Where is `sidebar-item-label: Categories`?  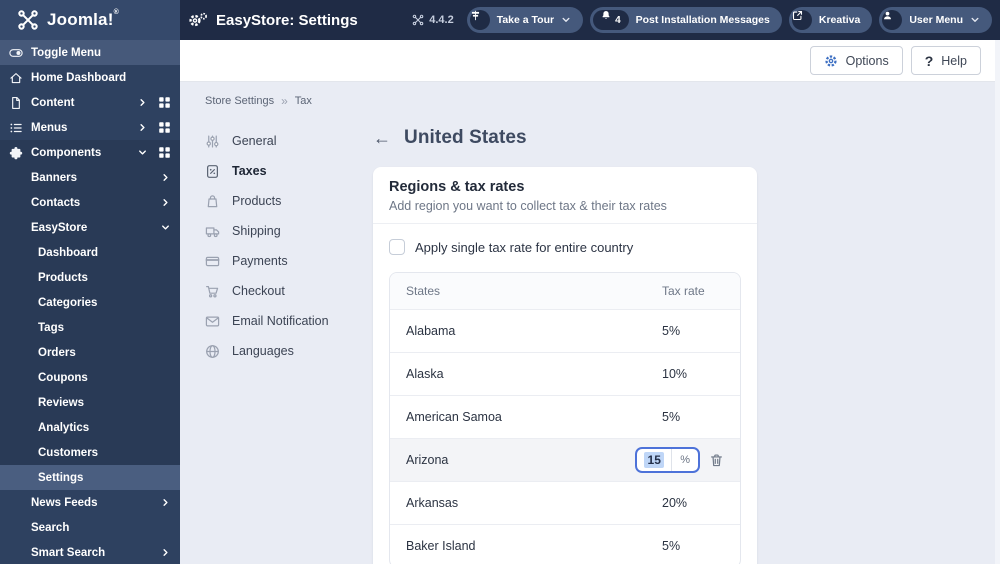 sidebar-item-label: Categories is located at coordinates (68, 302).